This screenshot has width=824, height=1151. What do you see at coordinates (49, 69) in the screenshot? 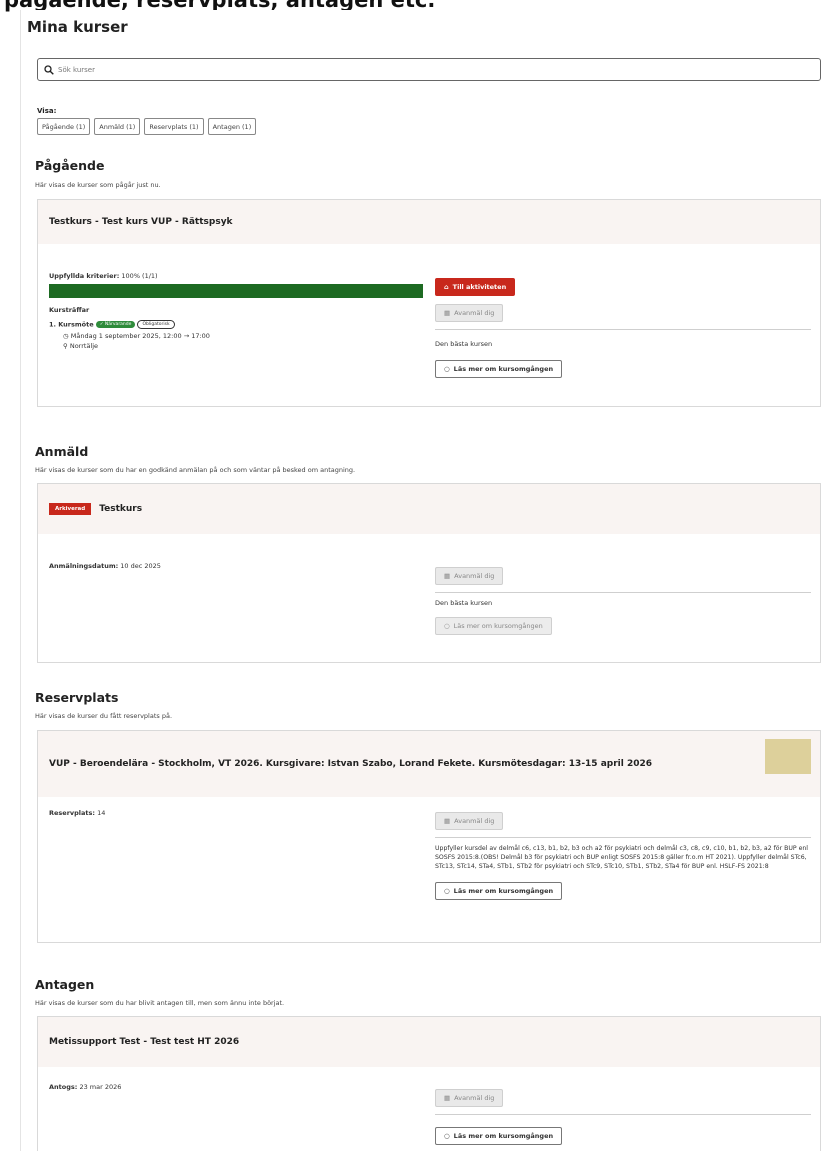
I see `search-icon` at bounding box center [49, 69].